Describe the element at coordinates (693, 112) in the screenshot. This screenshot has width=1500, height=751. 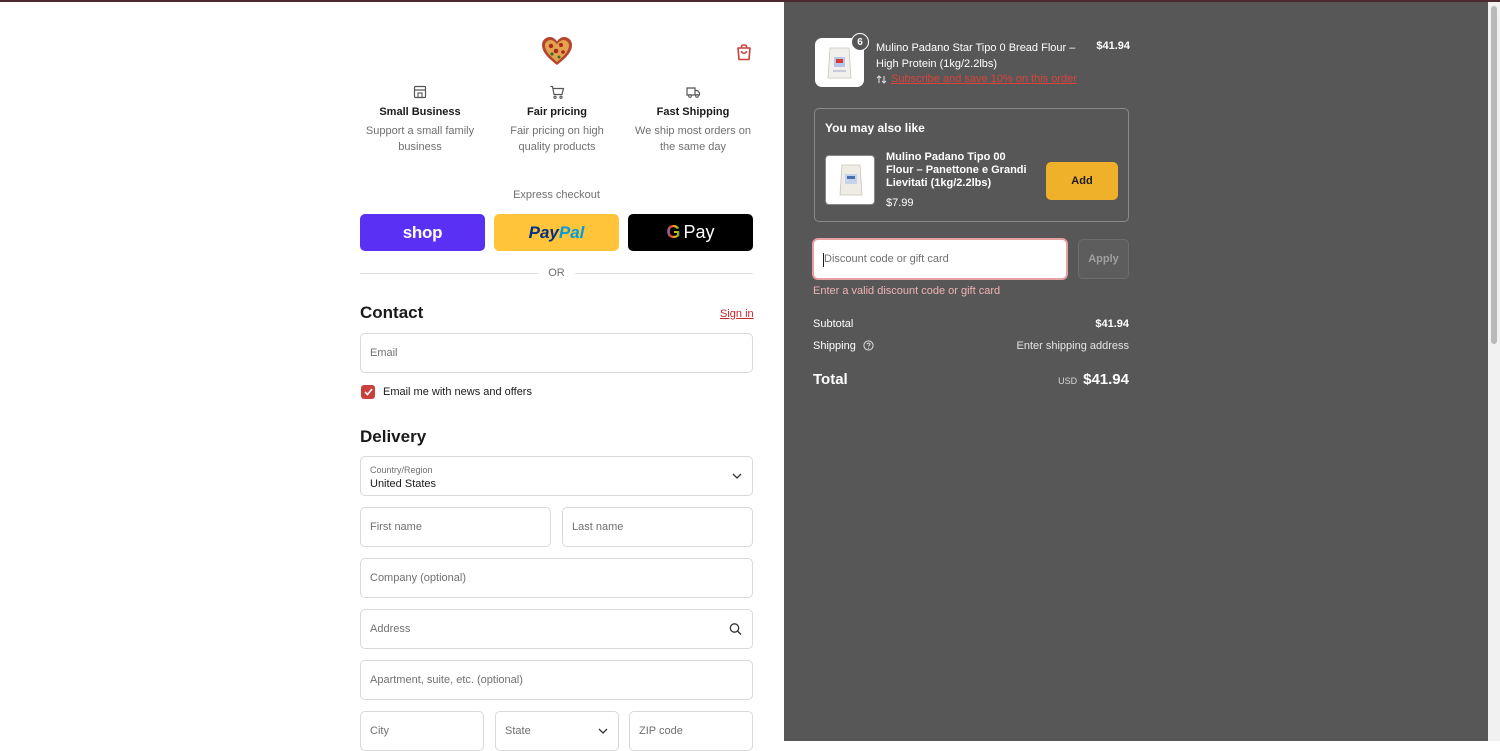
I see `feature-title: Fast Shipping` at that location.